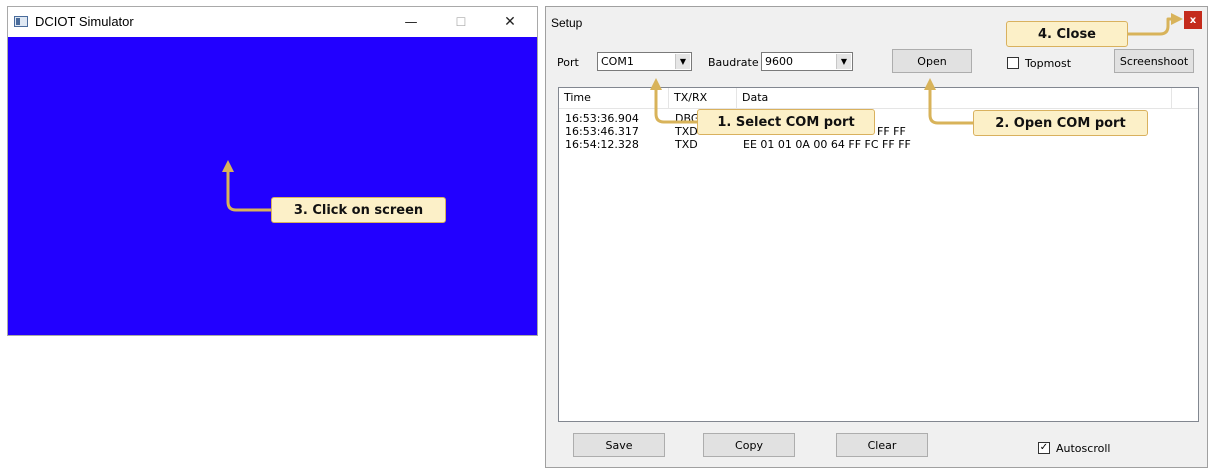 This screenshot has width=1214, height=468. What do you see at coordinates (619, 445) in the screenshot?
I see `save-button: Save` at bounding box center [619, 445].